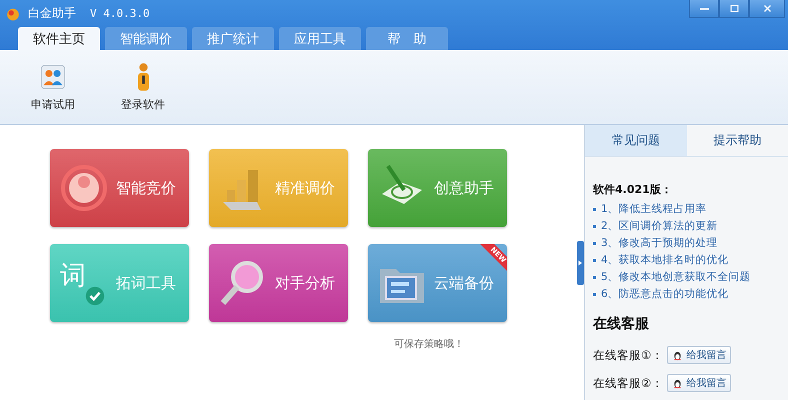 The height and width of the screenshot is (400, 788). I want to click on changelog-item: 5、修改本地创意获取不全问题, so click(676, 277).